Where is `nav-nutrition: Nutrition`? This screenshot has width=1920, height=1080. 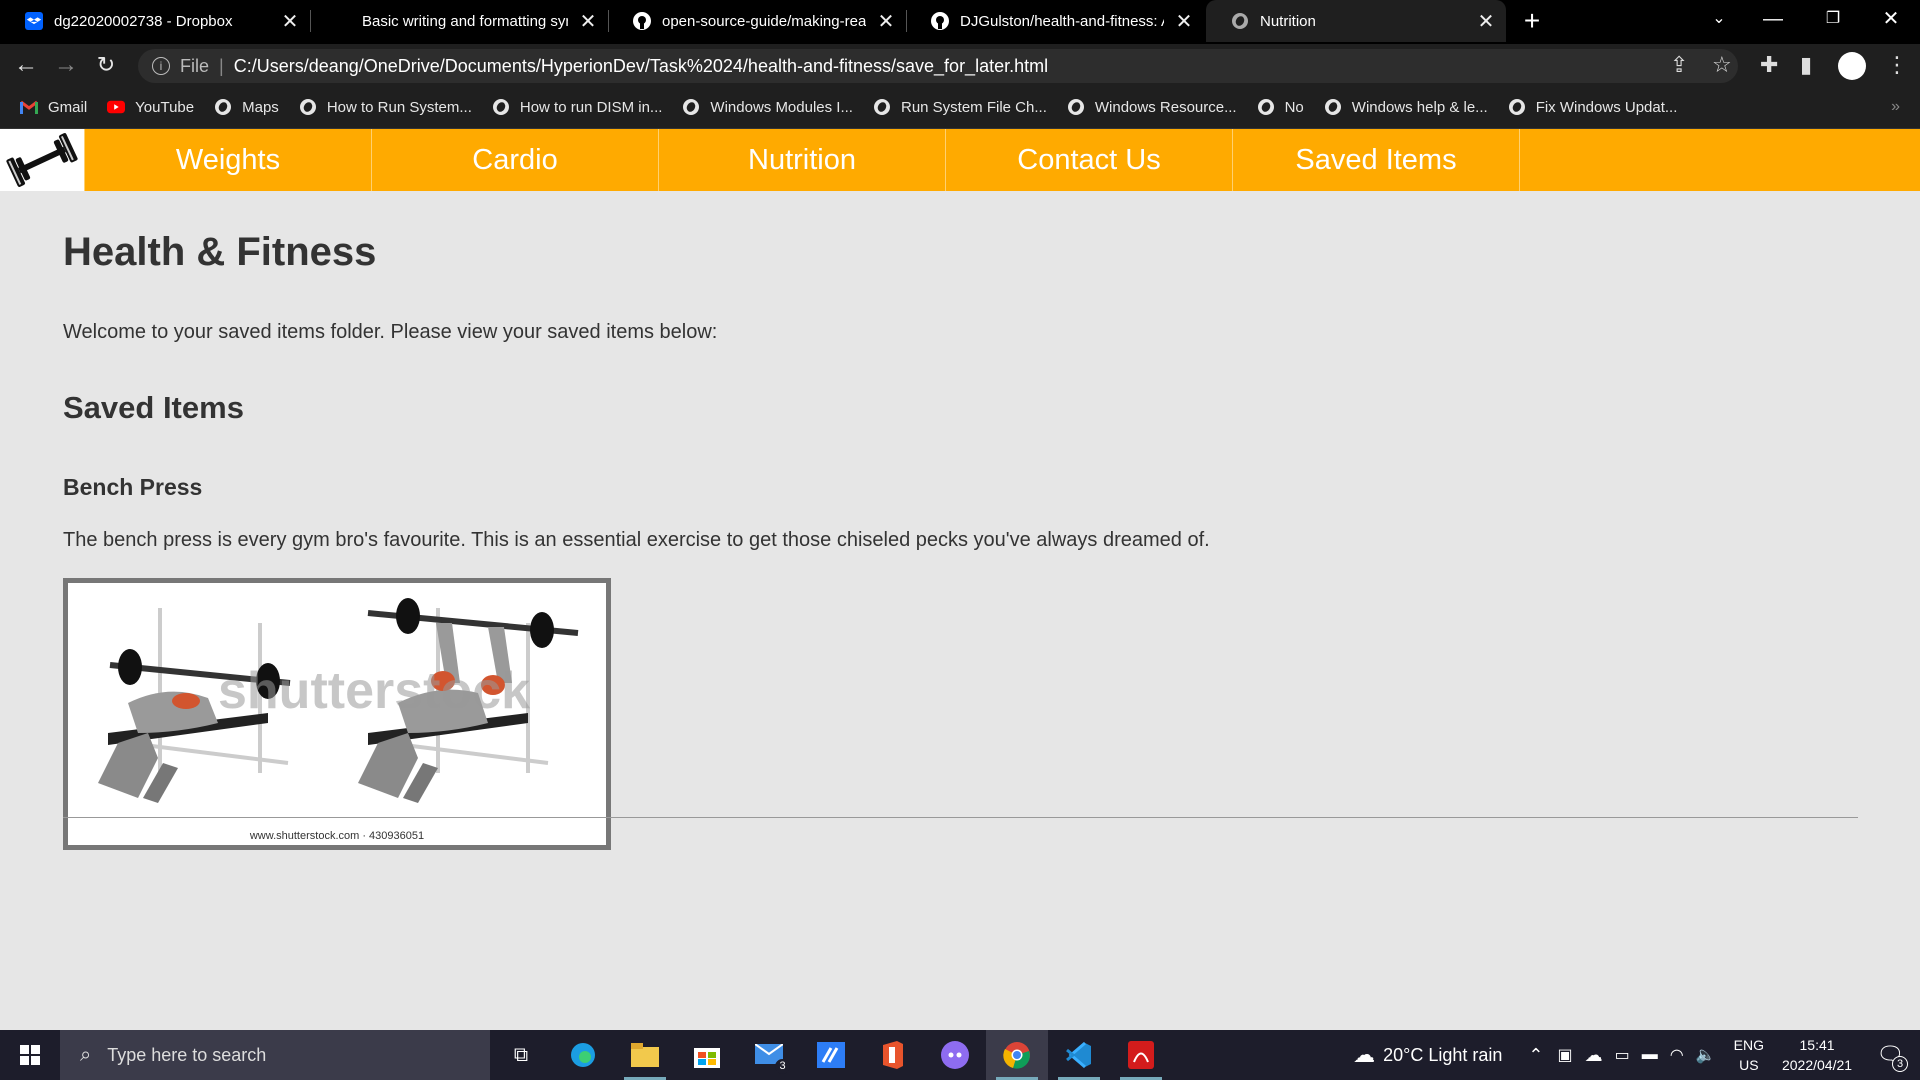
nav-nutrition: Nutrition is located at coordinates (802, 160).